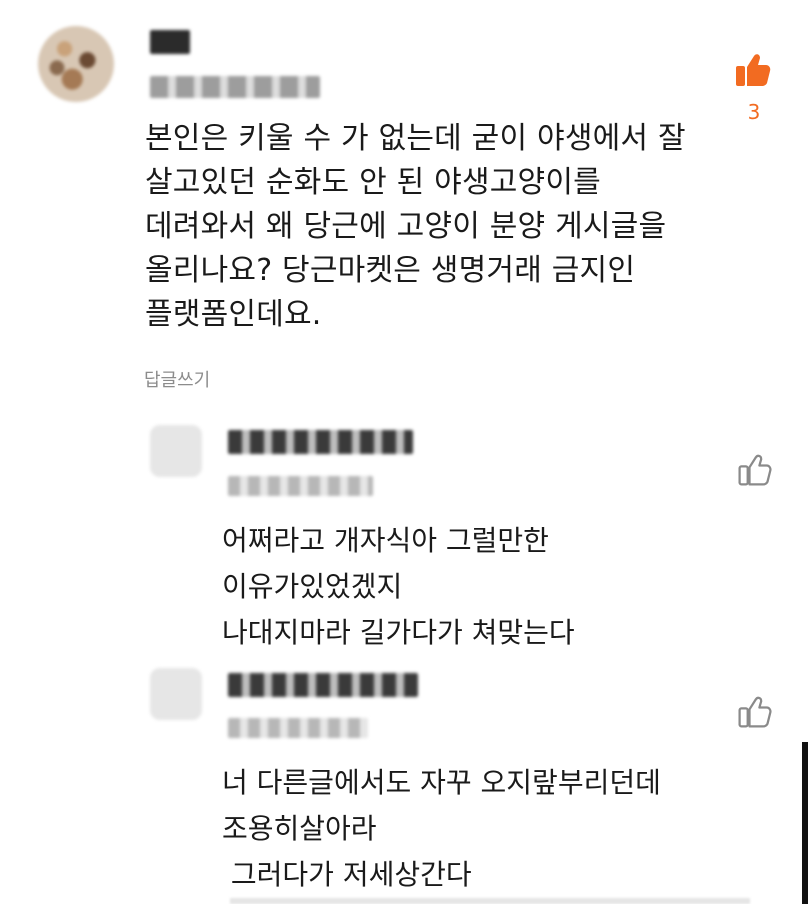 The width and height of the screenshot is (808, 904). What do you see at coordinates (235, 87) in the screenshot?
I see `comment-meta-blurred` at bounding box center [235, 87].